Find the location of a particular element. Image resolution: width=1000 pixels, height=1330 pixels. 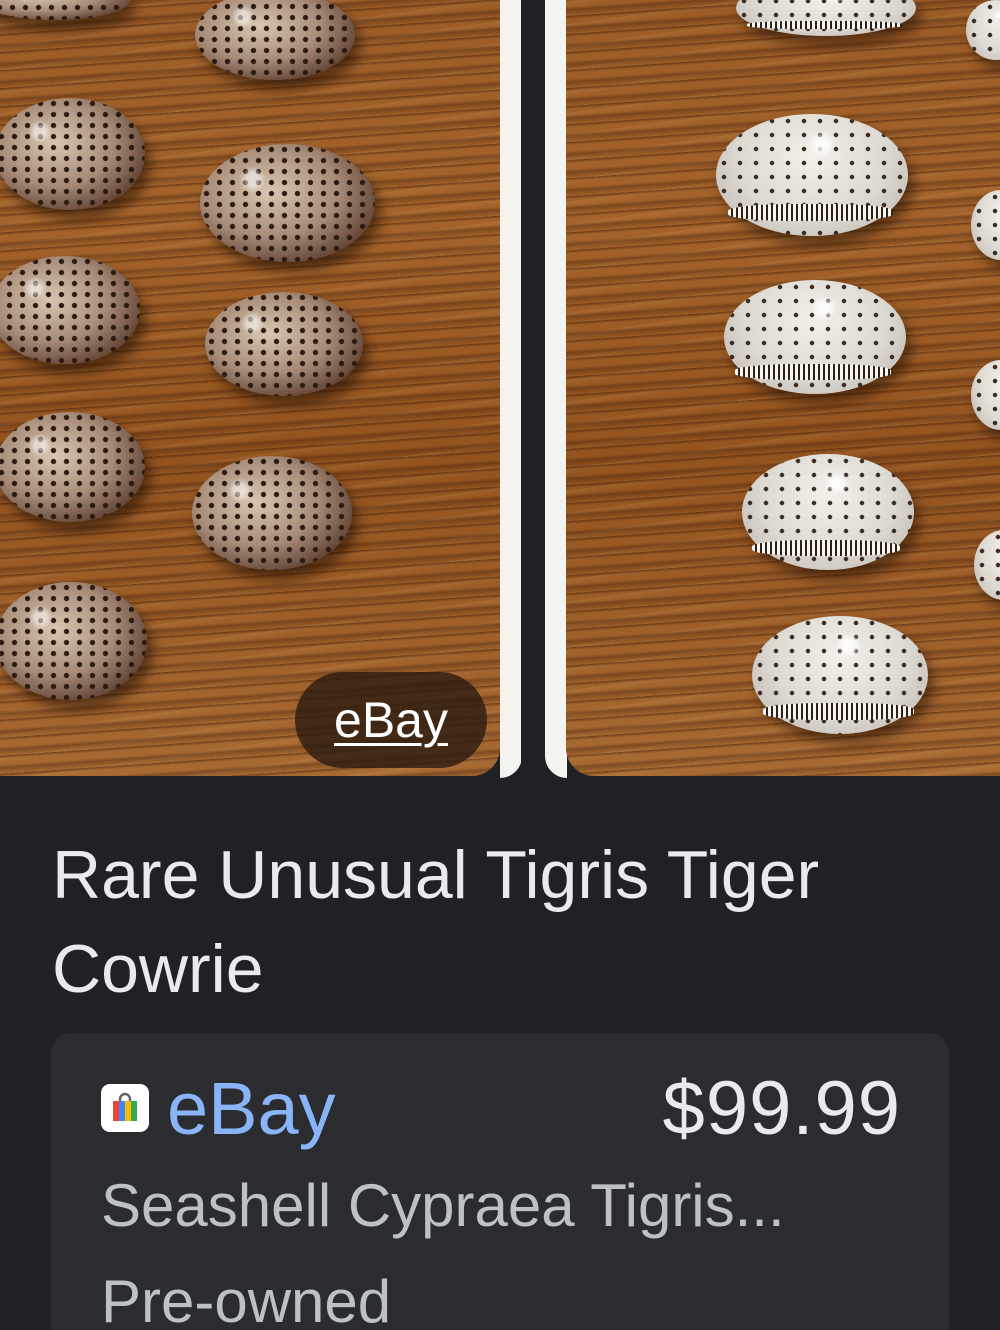

price: $99.99 is located at coordinates (781, 1108).